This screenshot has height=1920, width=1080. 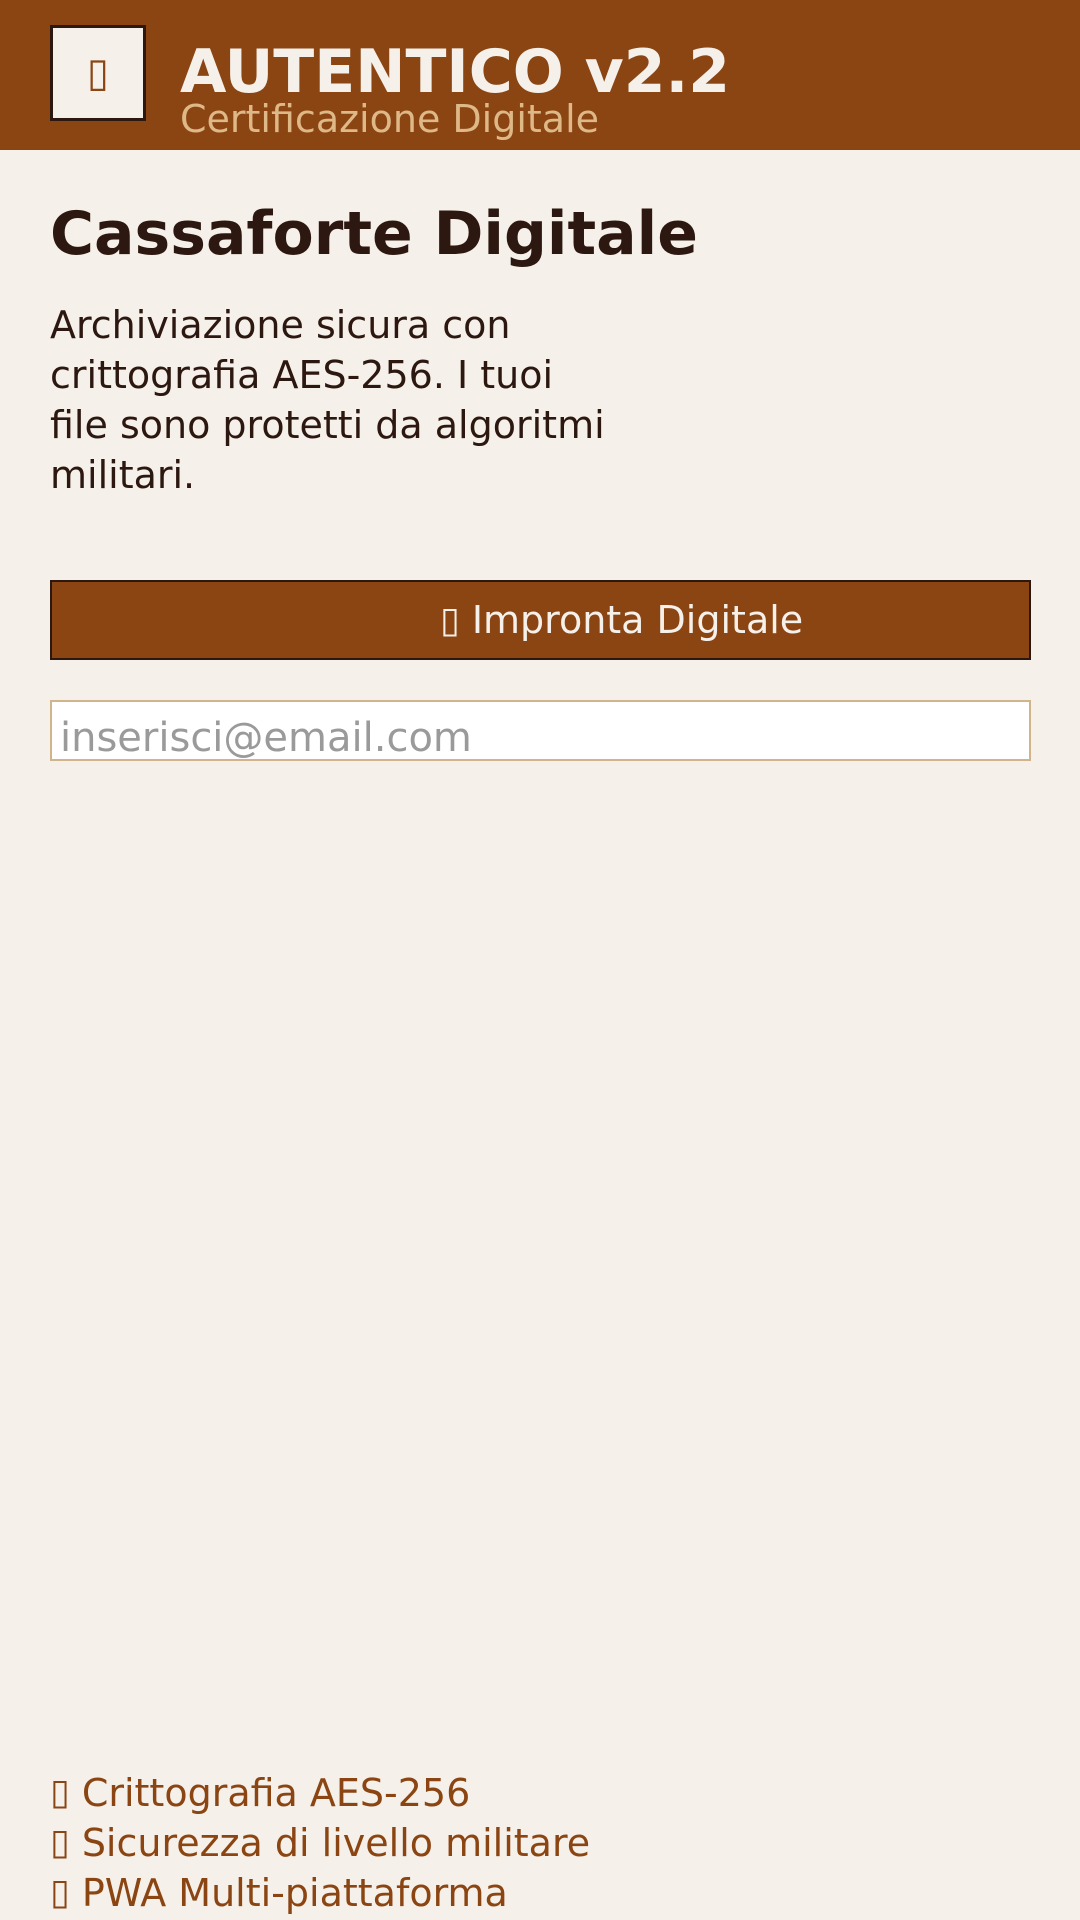 I want to click on fingerprint-button: ▯ Impronta Digitale, so click(x=540, y=620).